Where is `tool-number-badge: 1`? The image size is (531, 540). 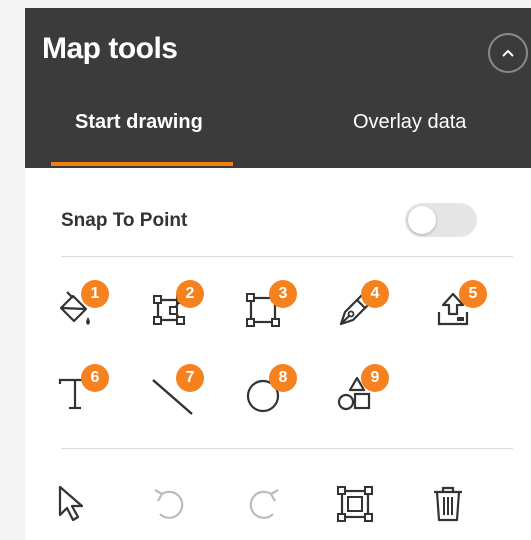
tool-number-badge: 1 is located at coordinates (95, 294).